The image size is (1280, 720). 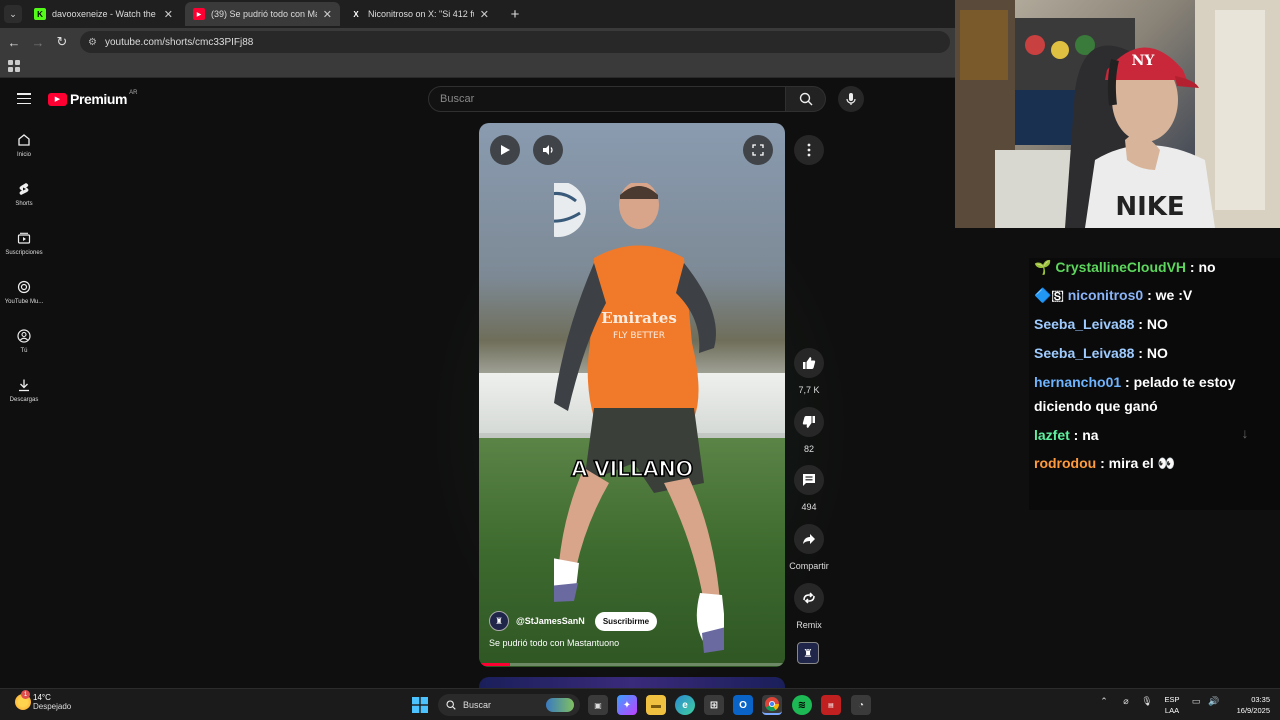 What do you see at coordinates (505, 150) in the screenshot?
I see `play-button` at bounding box center [505, 150].